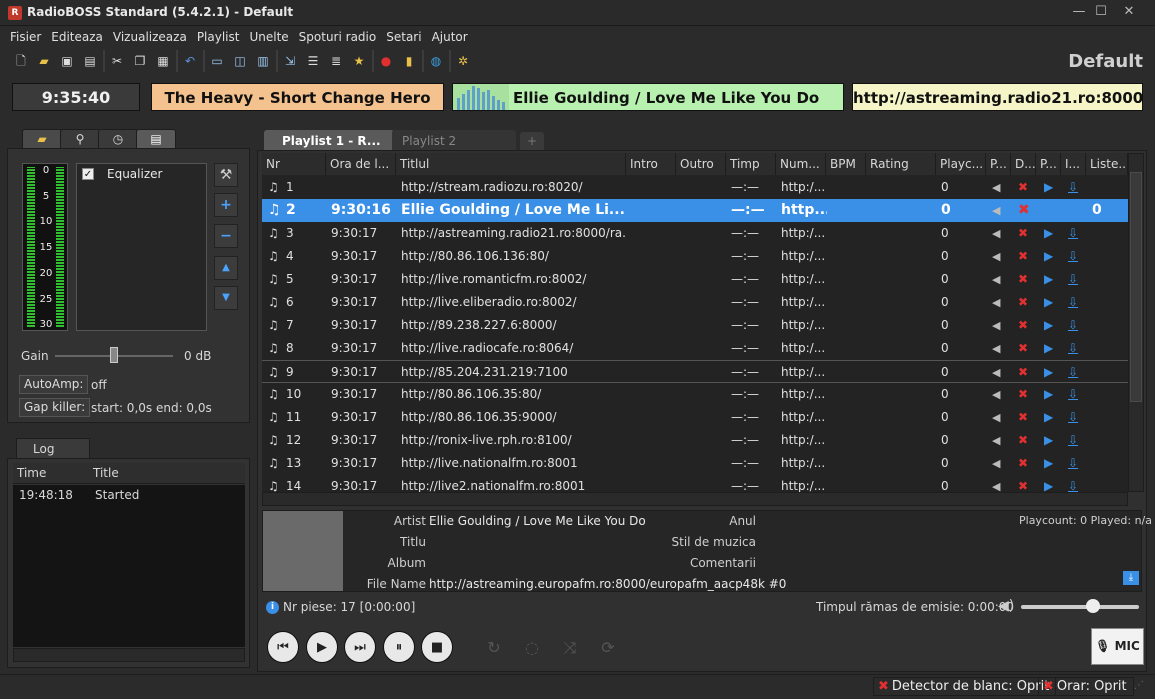 This screenshot has width=1155, height=699. I want to click on loop-icon: ↻, so click(494, 648).